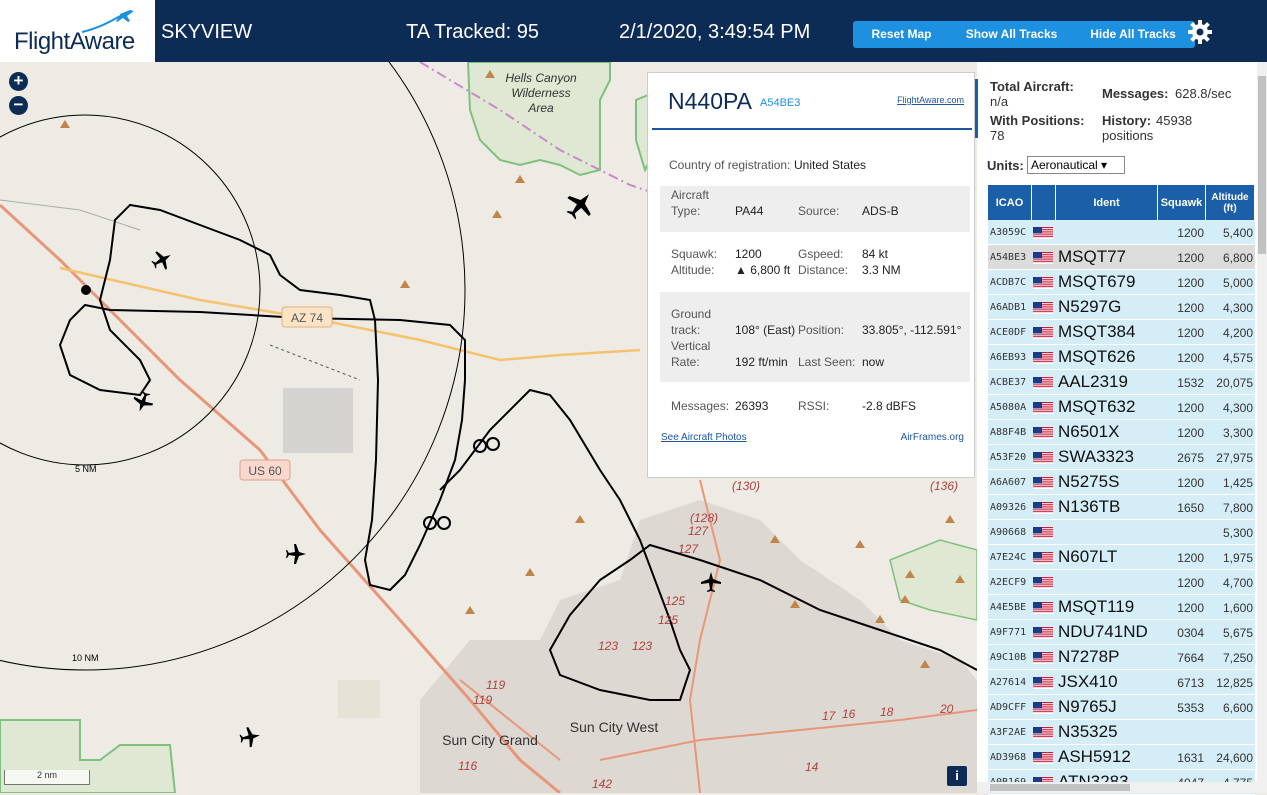  I want to click on route-label: (136), so click(944, 486).